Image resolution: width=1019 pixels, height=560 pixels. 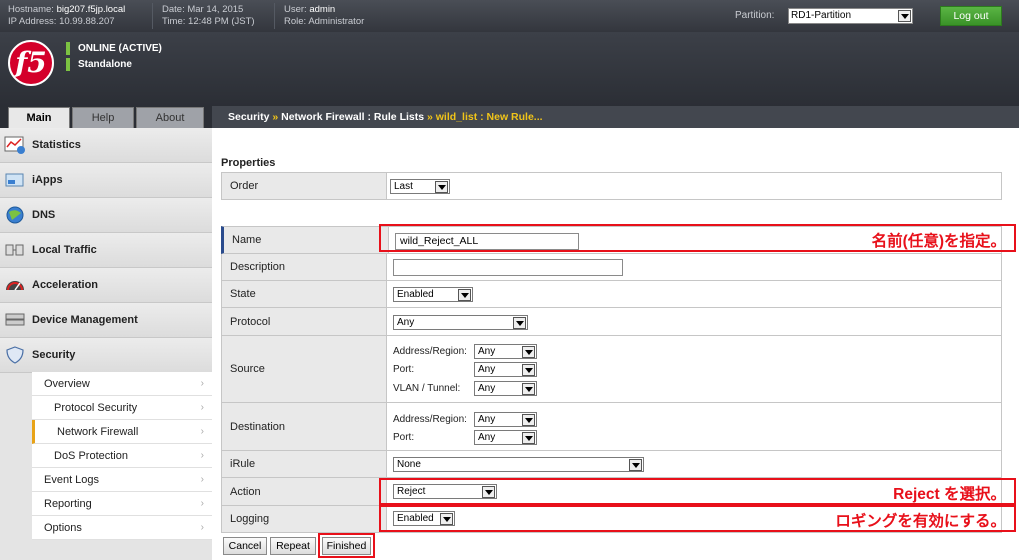 I want to click on source-port-select: Any, so click(x=505, y=369).